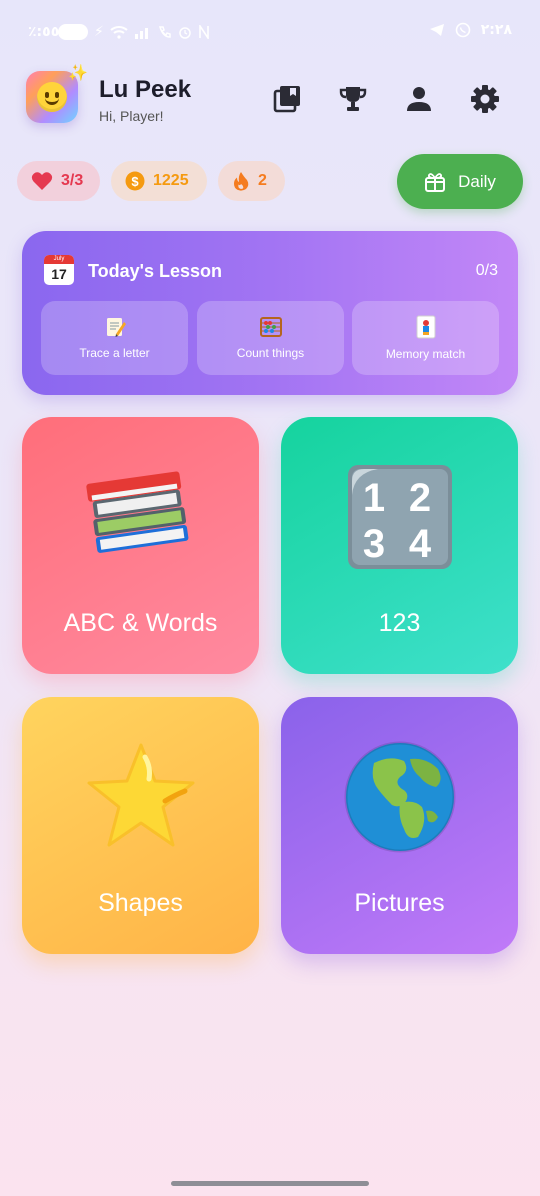 This screenshot has width=540, height=1196. Describe the element at coordinates (425, 354) in the screenshot. I see `task-label: Memory match` at that location.